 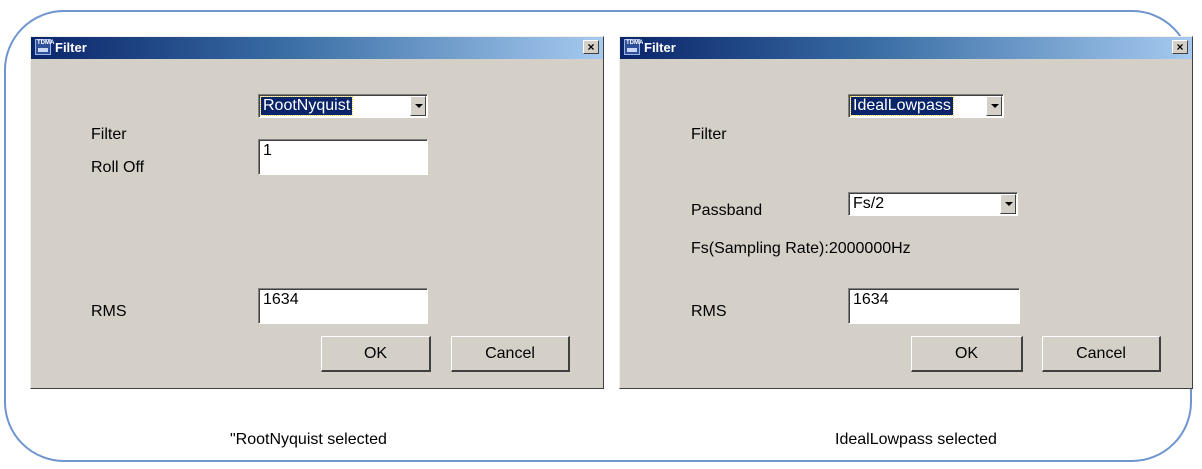 I want to click on filter-selected-value: IdealLowpass, so click(x=902, y=106).